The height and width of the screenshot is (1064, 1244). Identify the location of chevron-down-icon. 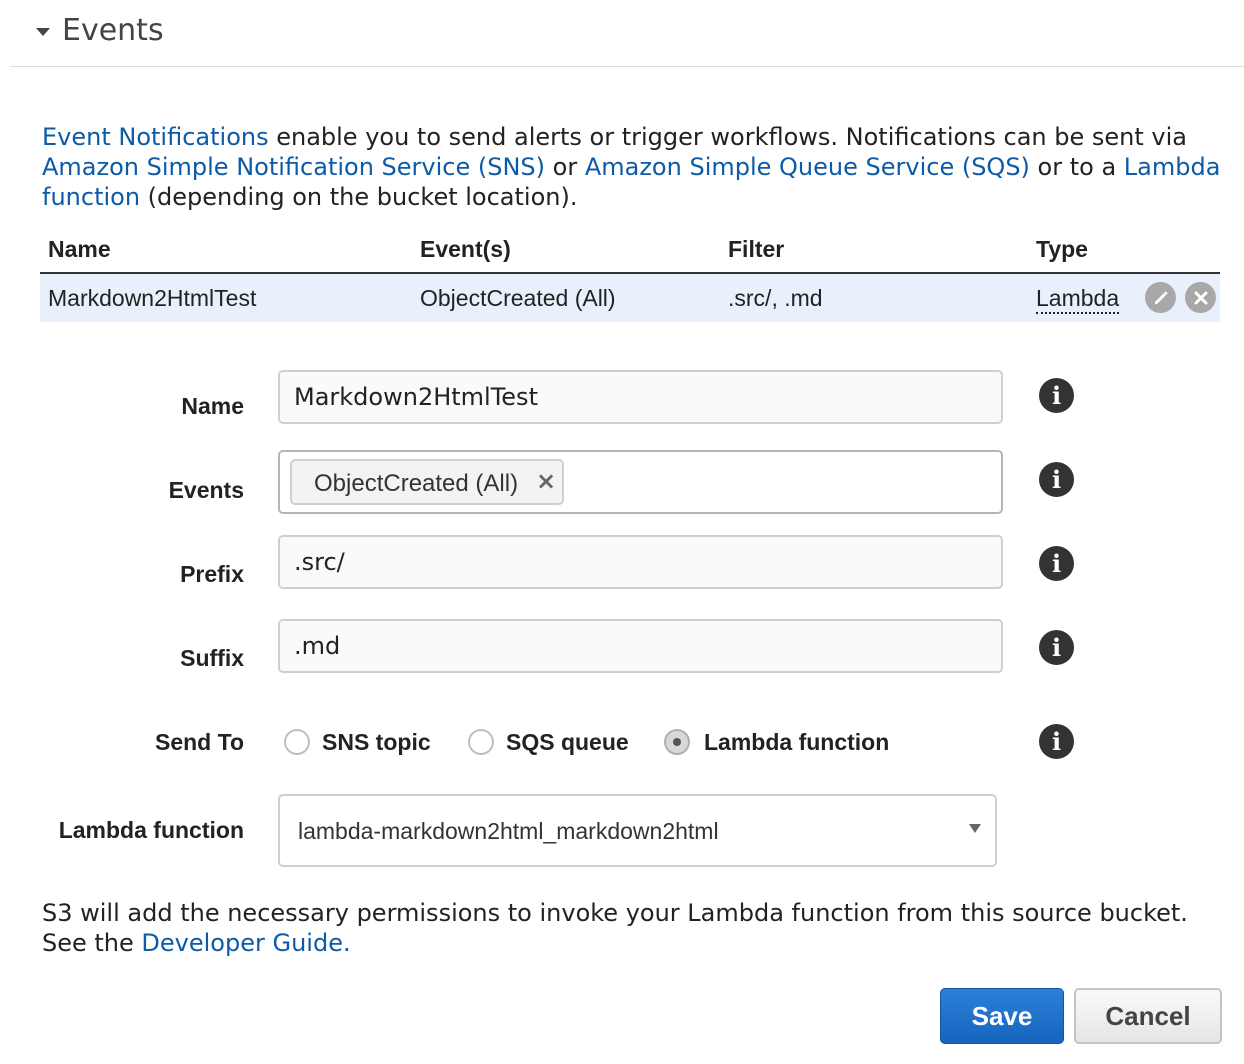
(975, 828).